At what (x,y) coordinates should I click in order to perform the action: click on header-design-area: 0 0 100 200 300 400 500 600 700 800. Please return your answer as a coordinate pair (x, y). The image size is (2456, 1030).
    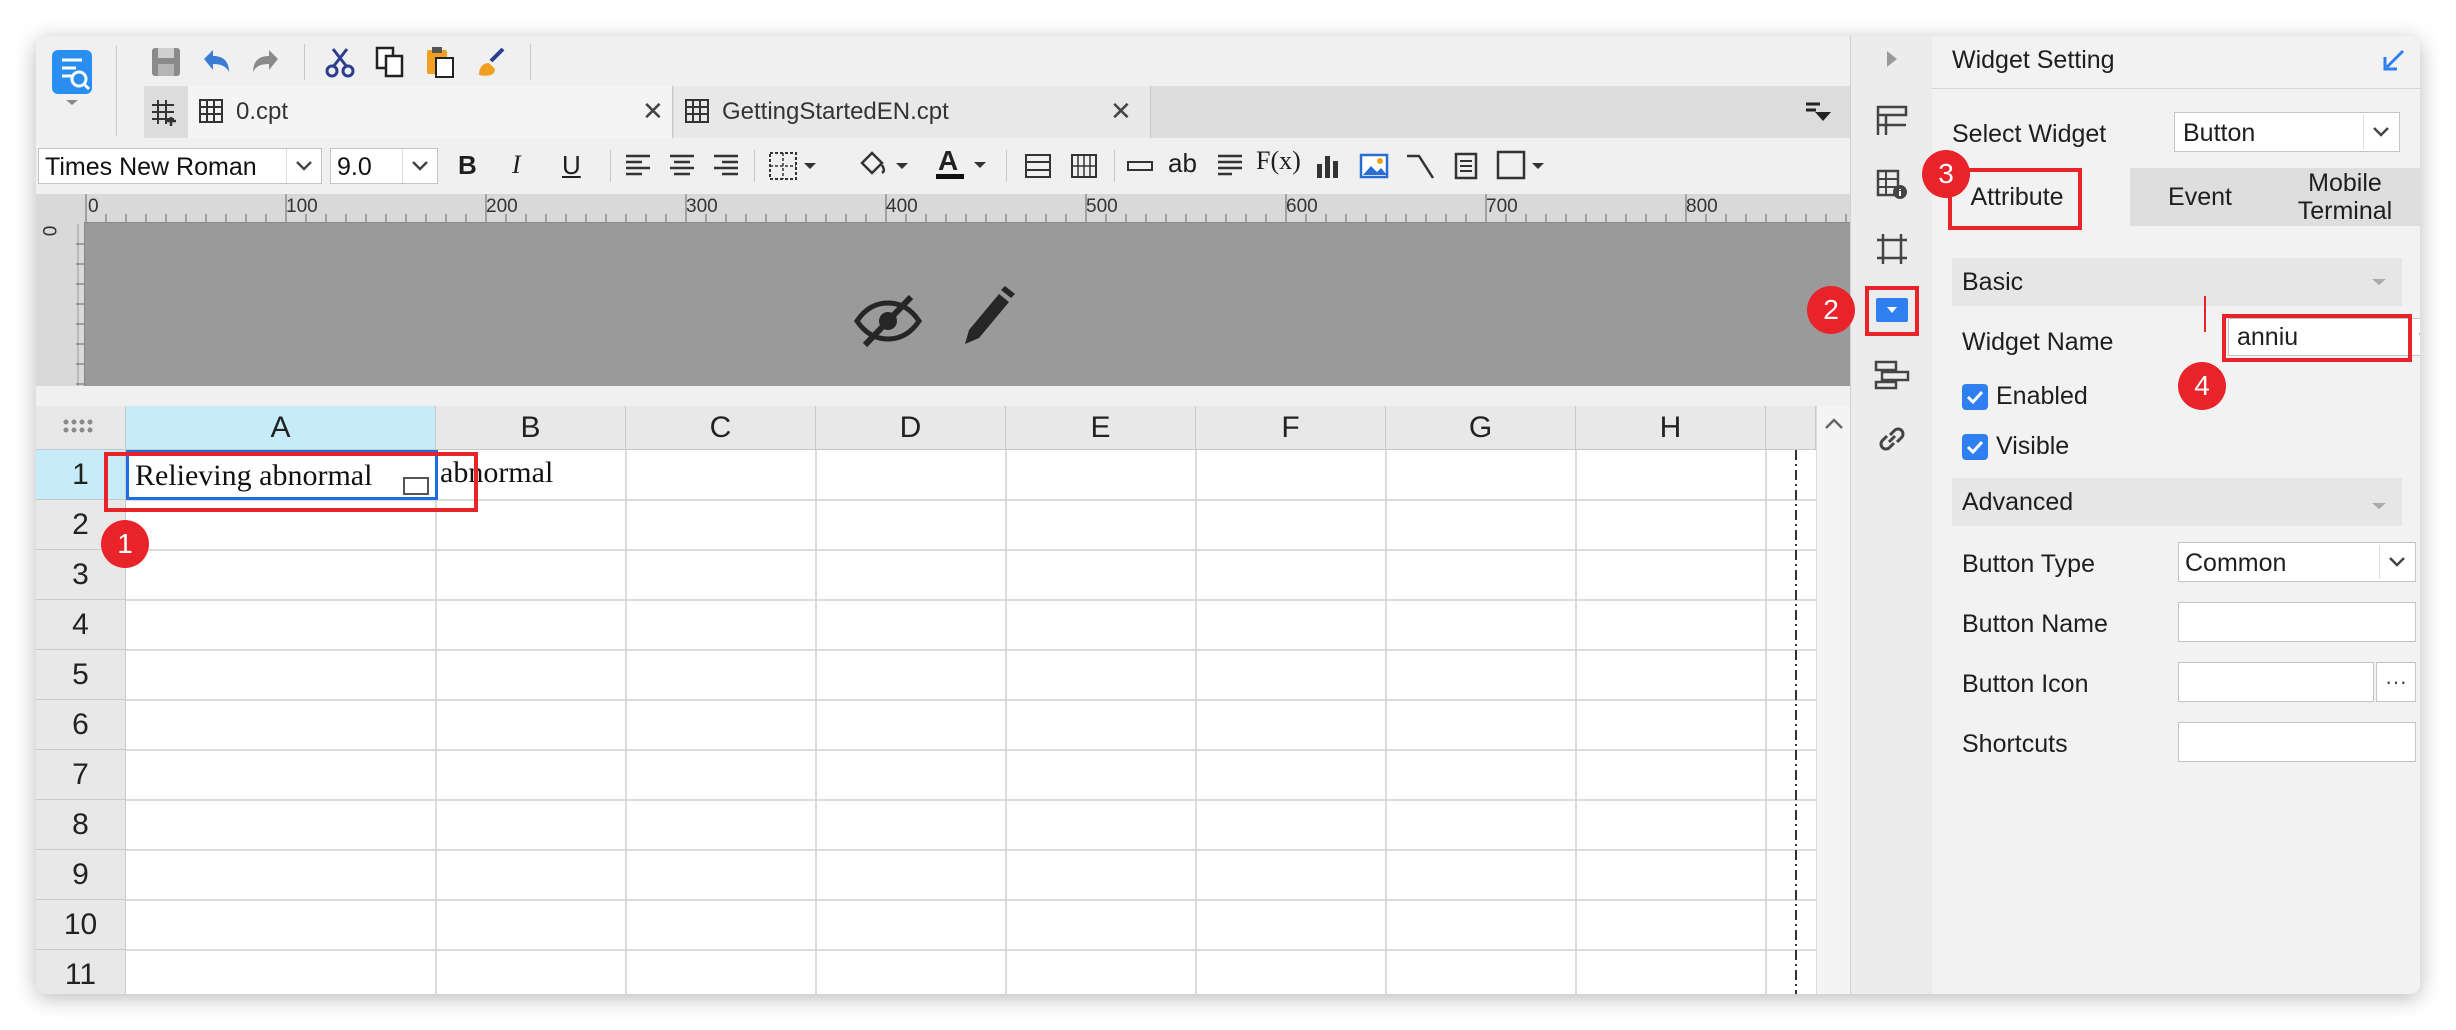
    Looking at the image, I should click on (943, 290).